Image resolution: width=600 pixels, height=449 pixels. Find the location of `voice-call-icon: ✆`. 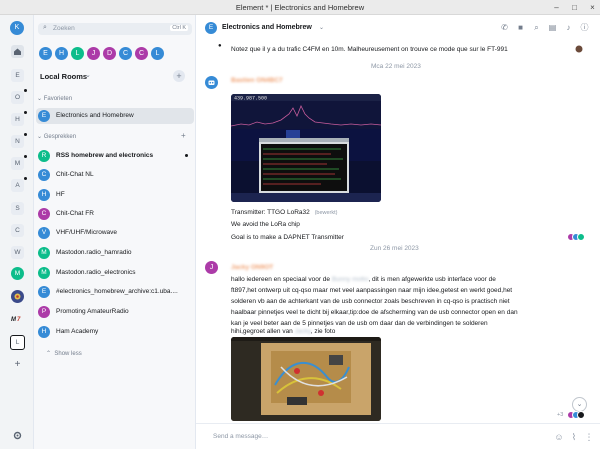

voice-call-icon: ✆ is located at coordinates (504, 27).